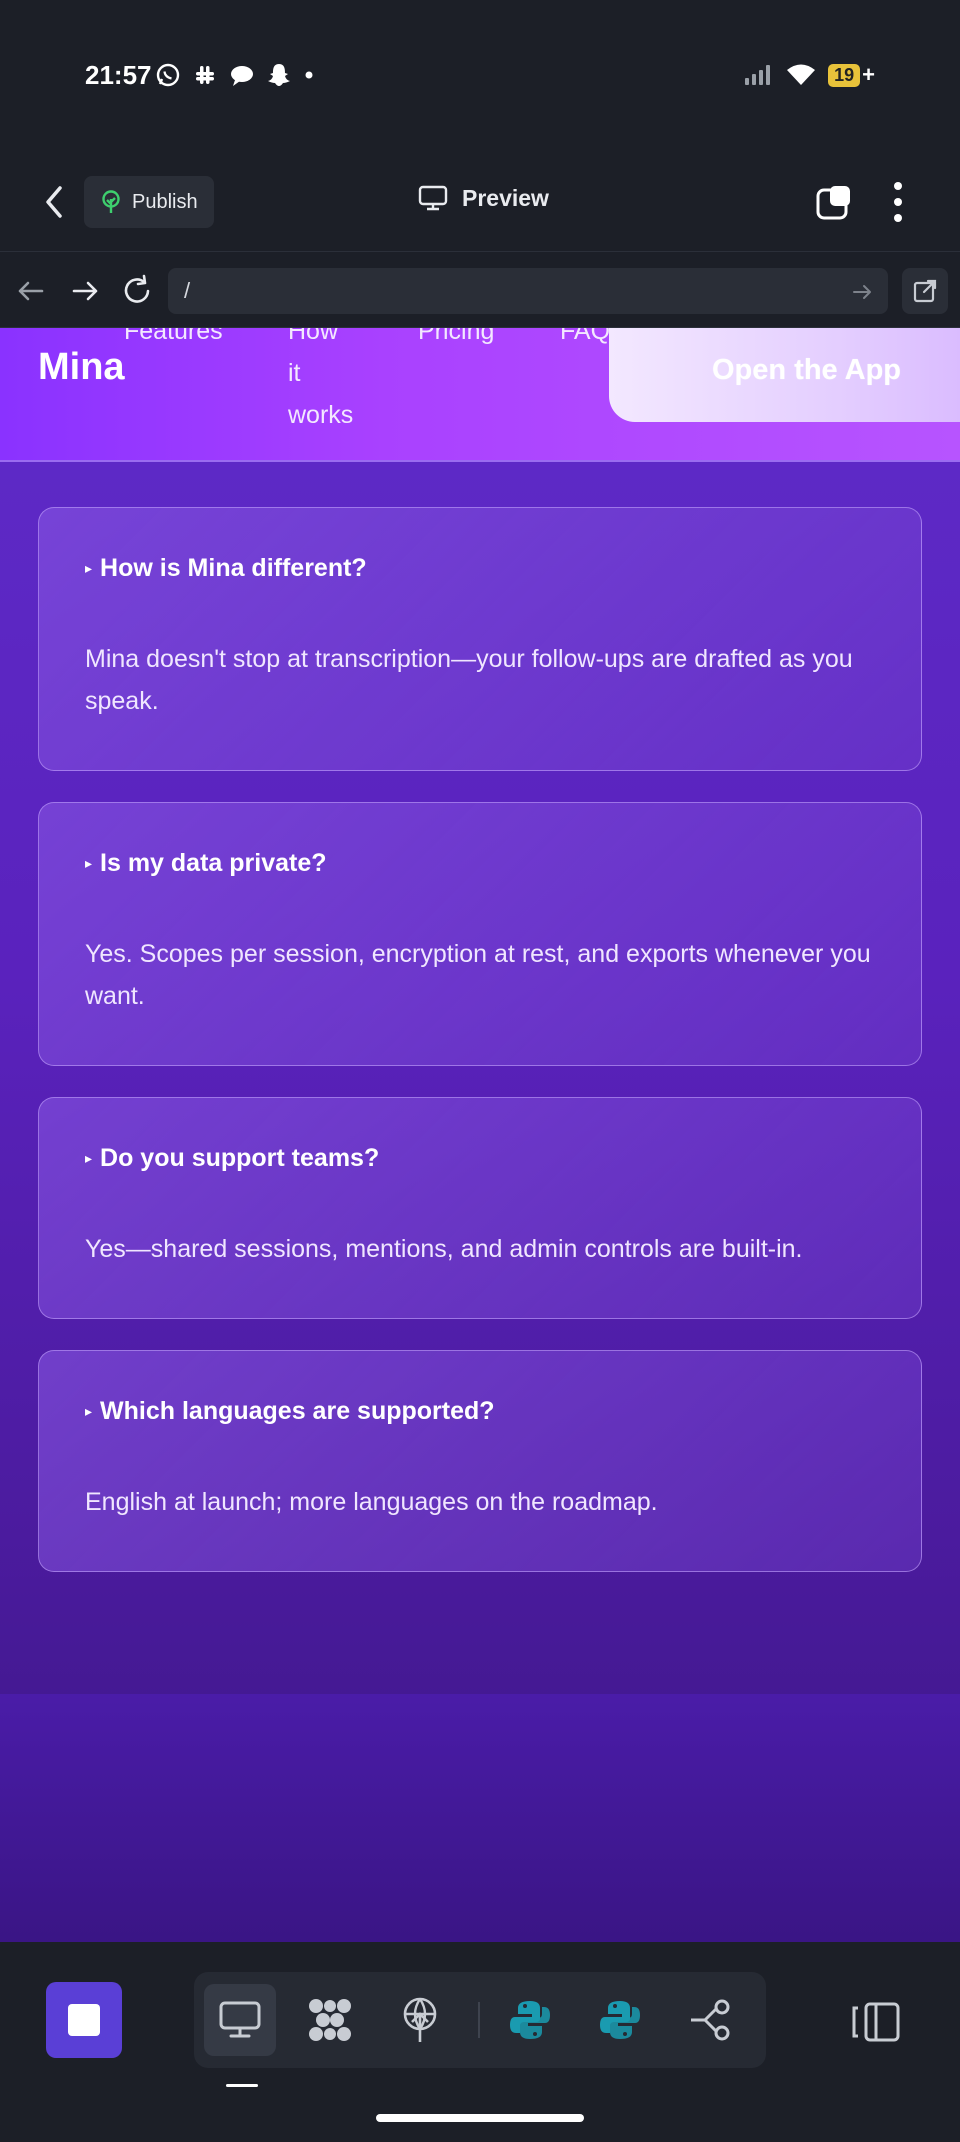 Image resolution: width=960 pixels, height=2142 pixels. I want to click on desktop-view-button, so click(240, 2020).